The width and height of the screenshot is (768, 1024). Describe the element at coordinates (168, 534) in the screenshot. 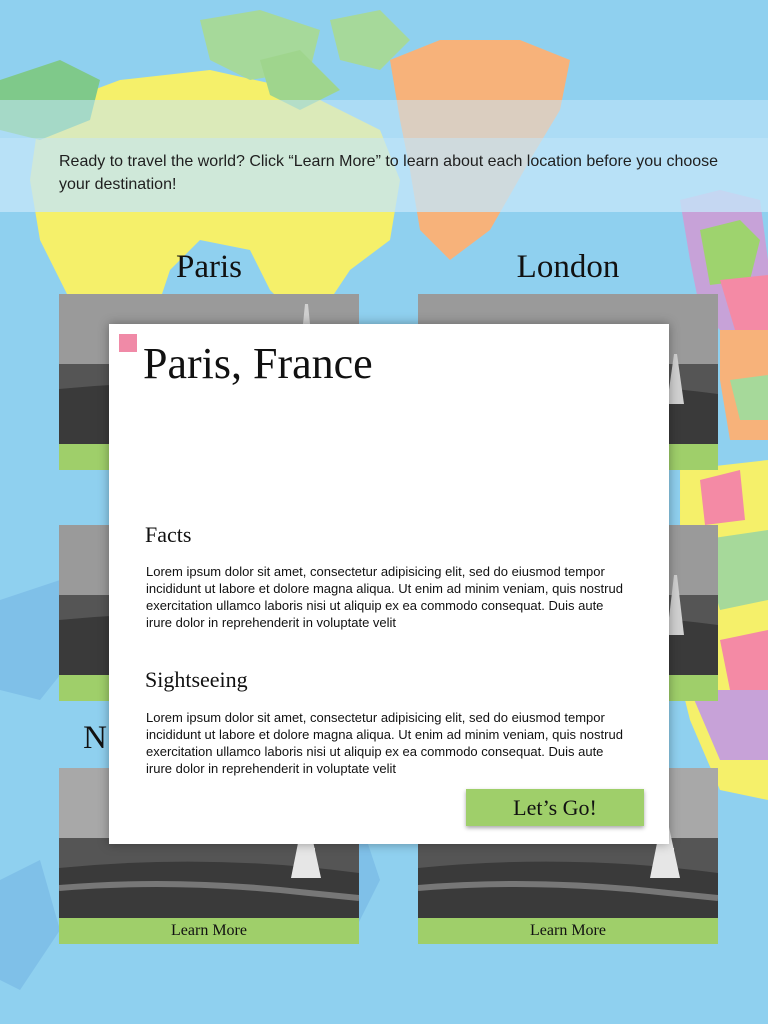

I see `facts-heading: Facts` at that location.